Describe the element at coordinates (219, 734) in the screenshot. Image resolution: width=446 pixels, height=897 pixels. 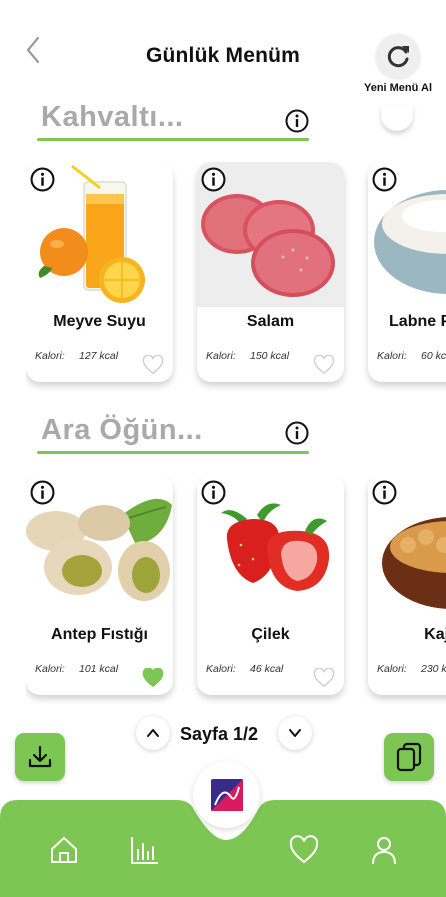
I see `page-indicator: Sayfa 1/2` at that location.